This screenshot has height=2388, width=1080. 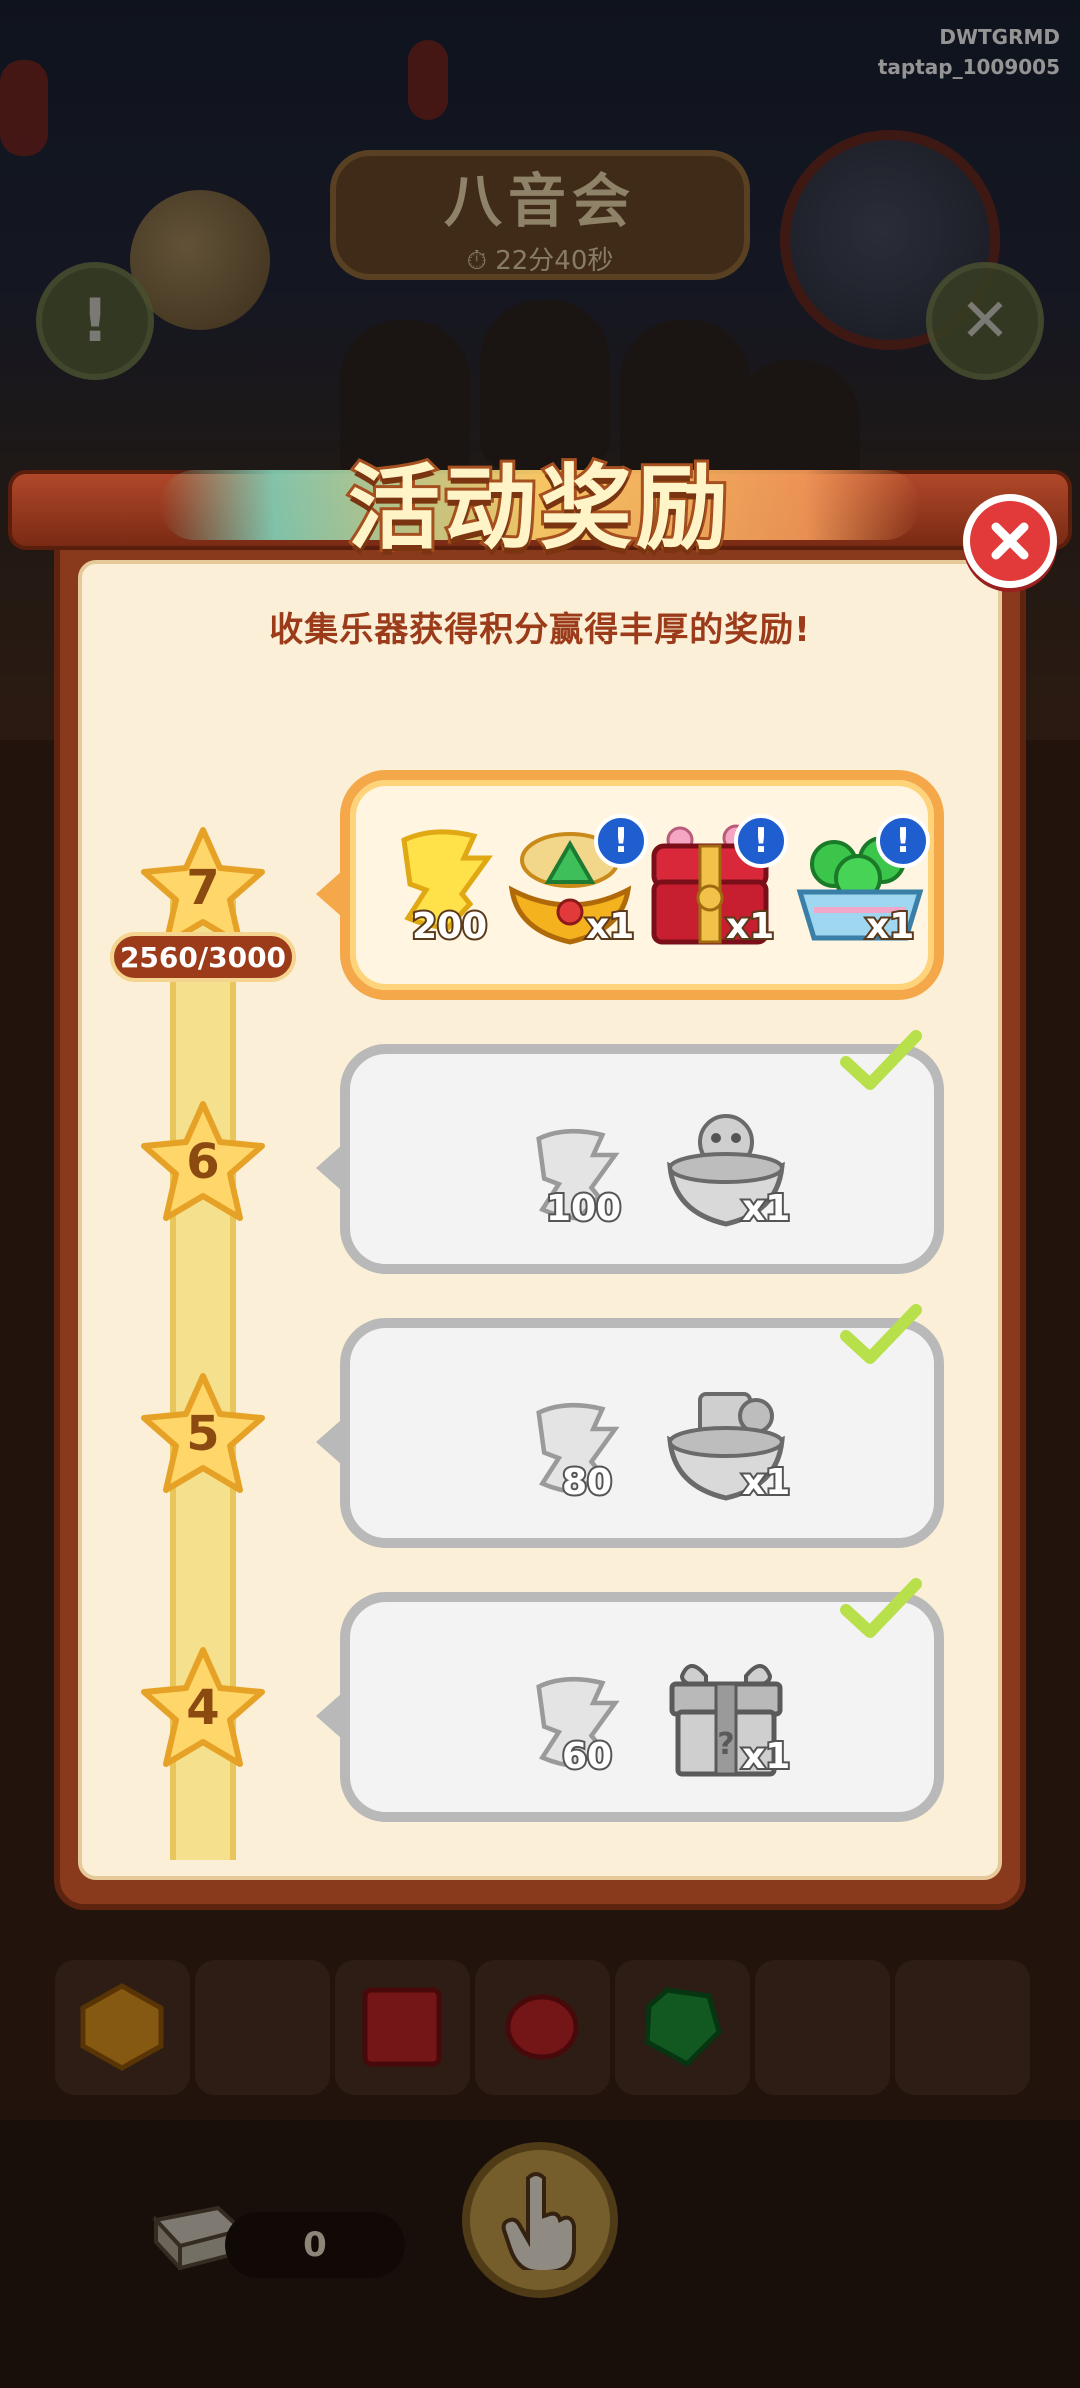 I want to click on reward-card-tier-7: 200 x1 ! x1 ! x1 !, so click(x=630, y=885).